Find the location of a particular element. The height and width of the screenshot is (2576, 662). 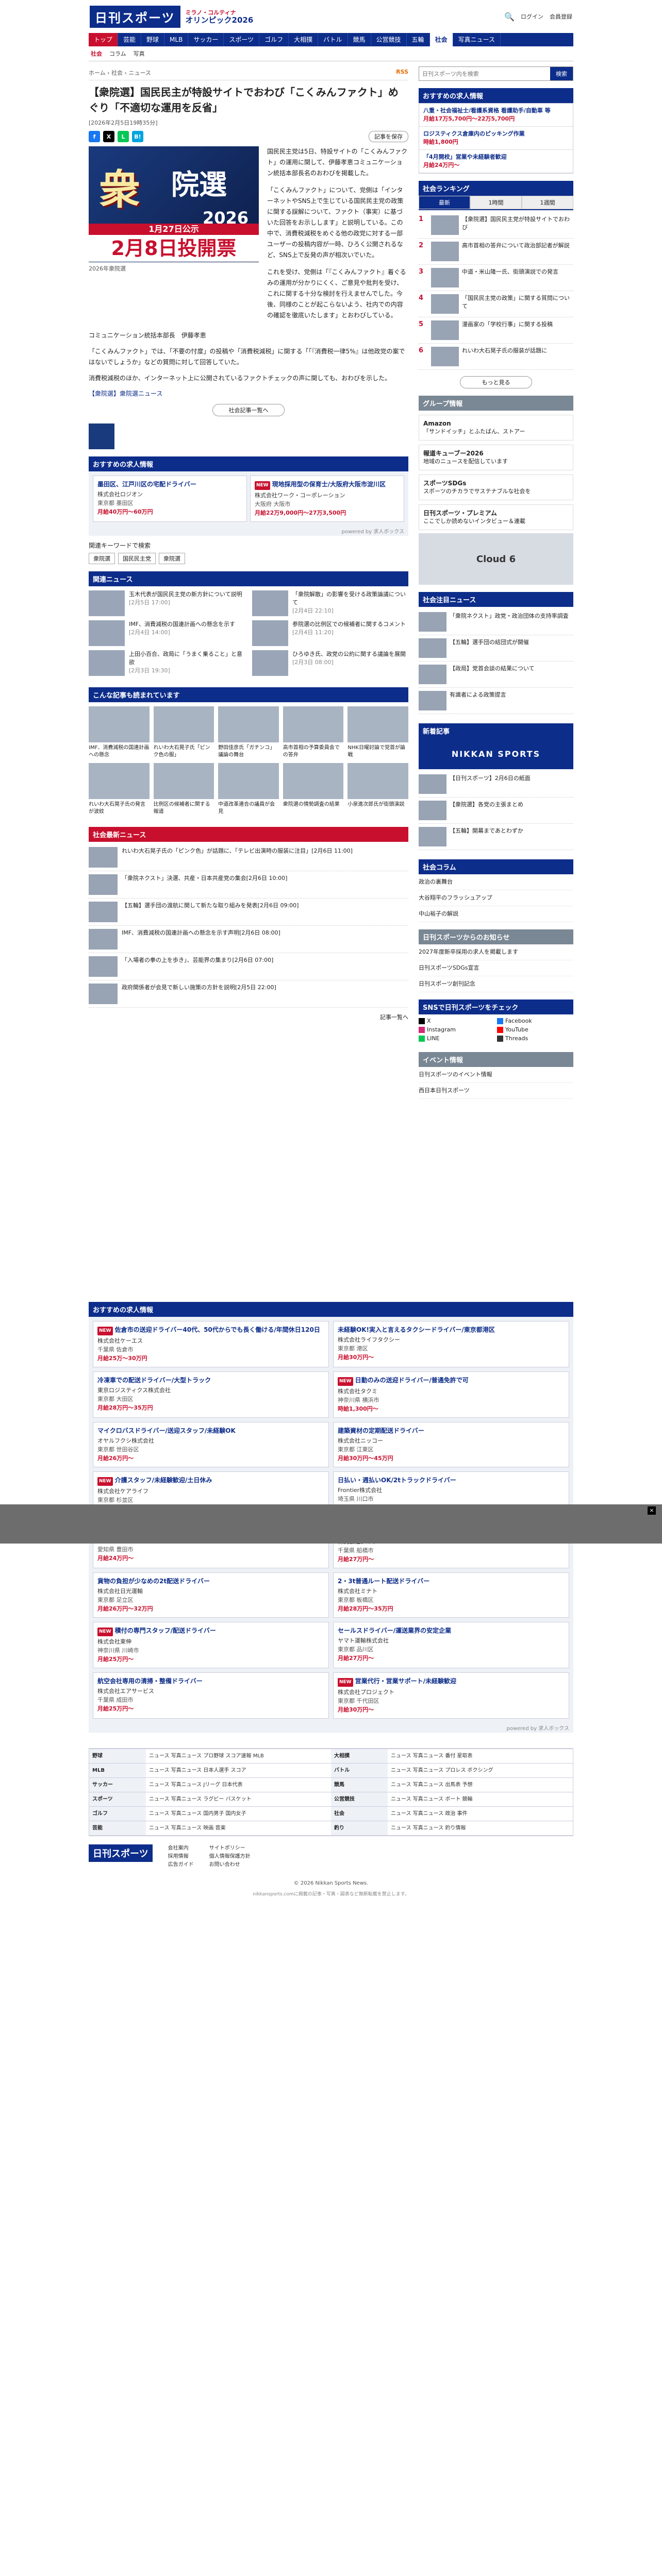

sns-link: YouTube is located at coordinates (535, 1029).